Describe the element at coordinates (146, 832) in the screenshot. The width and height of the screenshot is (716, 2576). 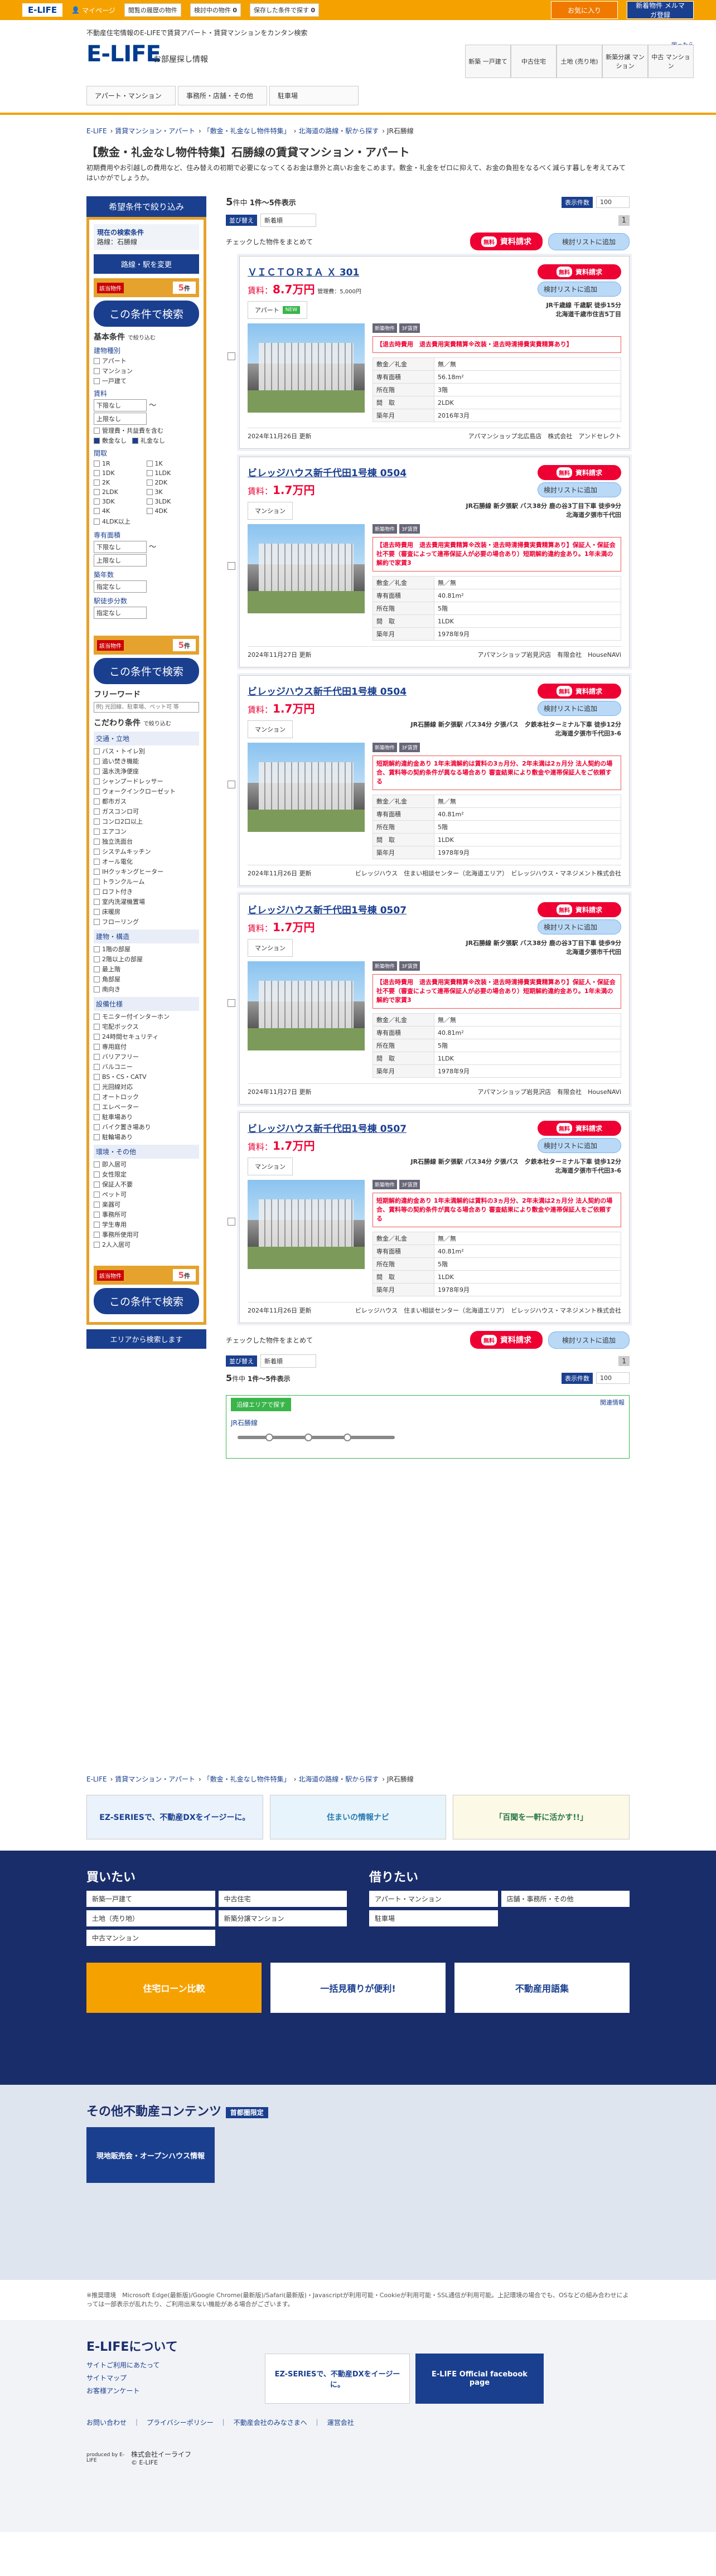
I see `preference-checkbox: エアコン` at that location.